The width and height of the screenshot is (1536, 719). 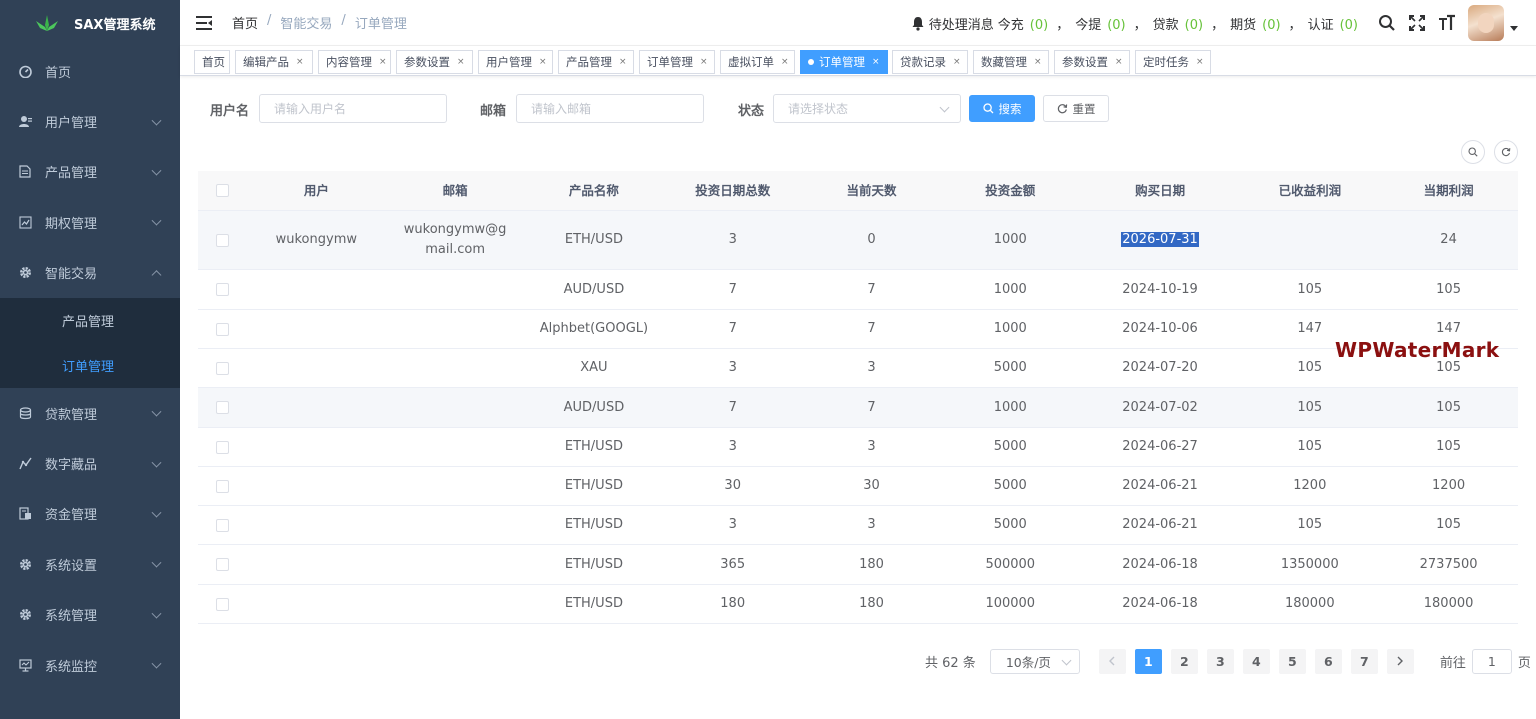 What do you see at coordinates (930, 62) in the screenshot?
I see `tag-9: 贷款记录 ×` at bounding box center [930, 62].